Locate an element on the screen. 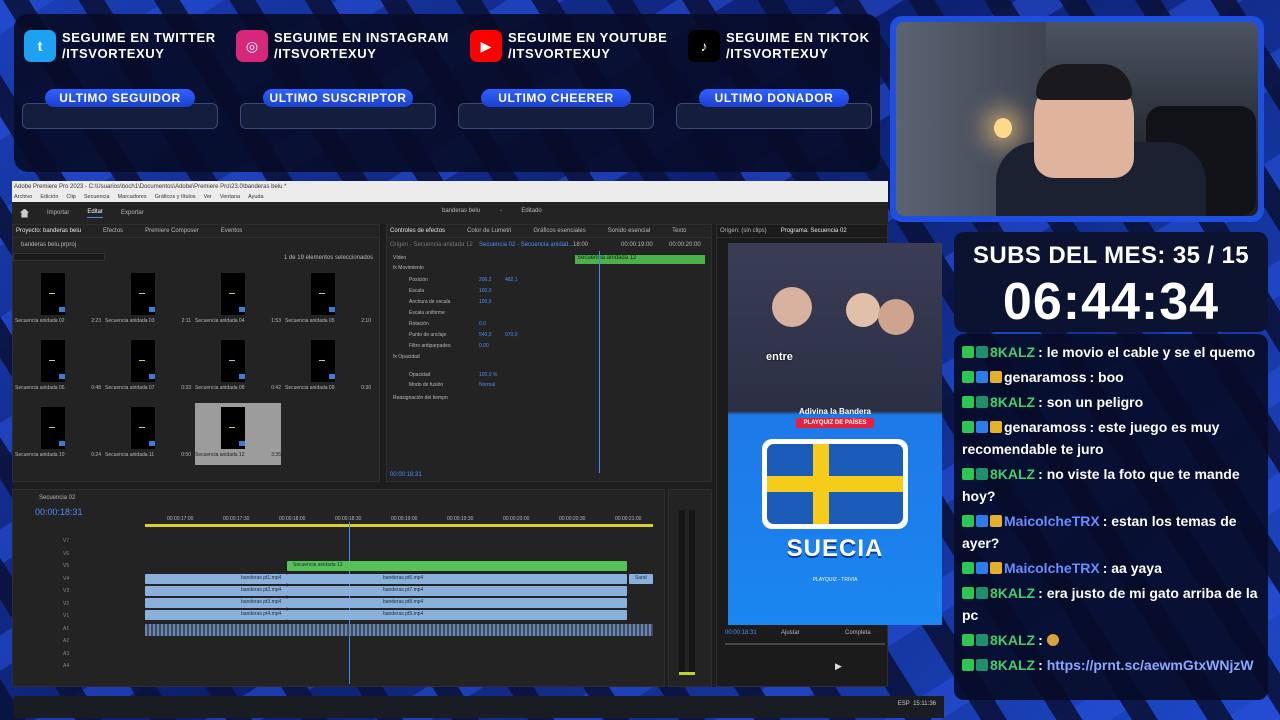 This screenshot has height=720, width=1280. track-label: V6 is located at coordinates (66, 554).